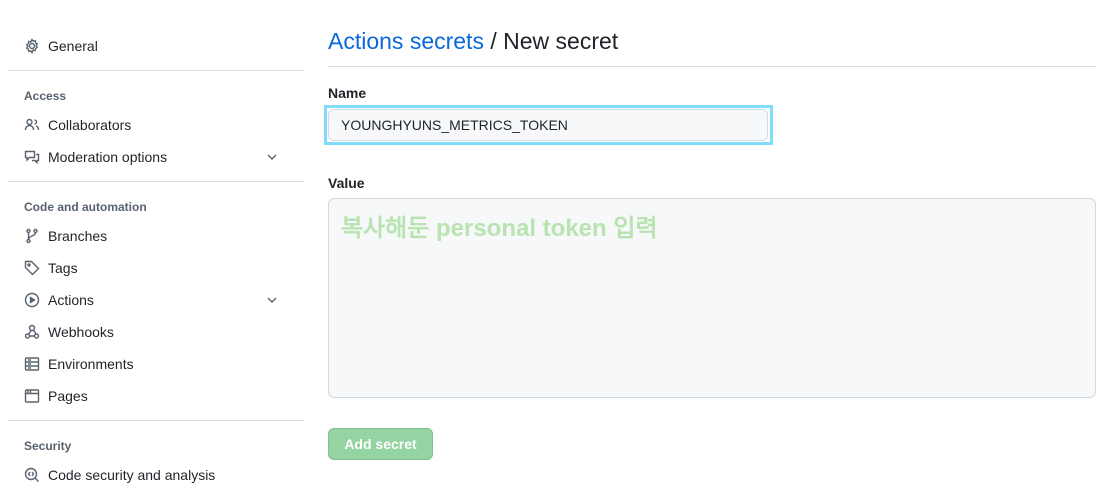  What do you see at coordinates (63, 268) in the screenshot?
I see `sidebar-item-label: Tags` at bounding box center [63, 268].